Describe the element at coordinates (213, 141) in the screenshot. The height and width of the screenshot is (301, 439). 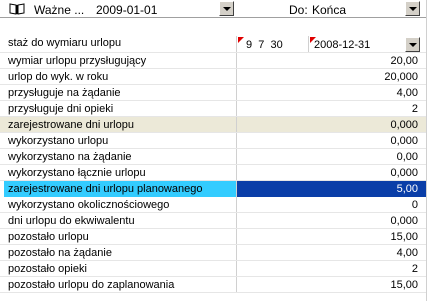
I see `table-row: wykorzystano urlopu 0,000` at that location.